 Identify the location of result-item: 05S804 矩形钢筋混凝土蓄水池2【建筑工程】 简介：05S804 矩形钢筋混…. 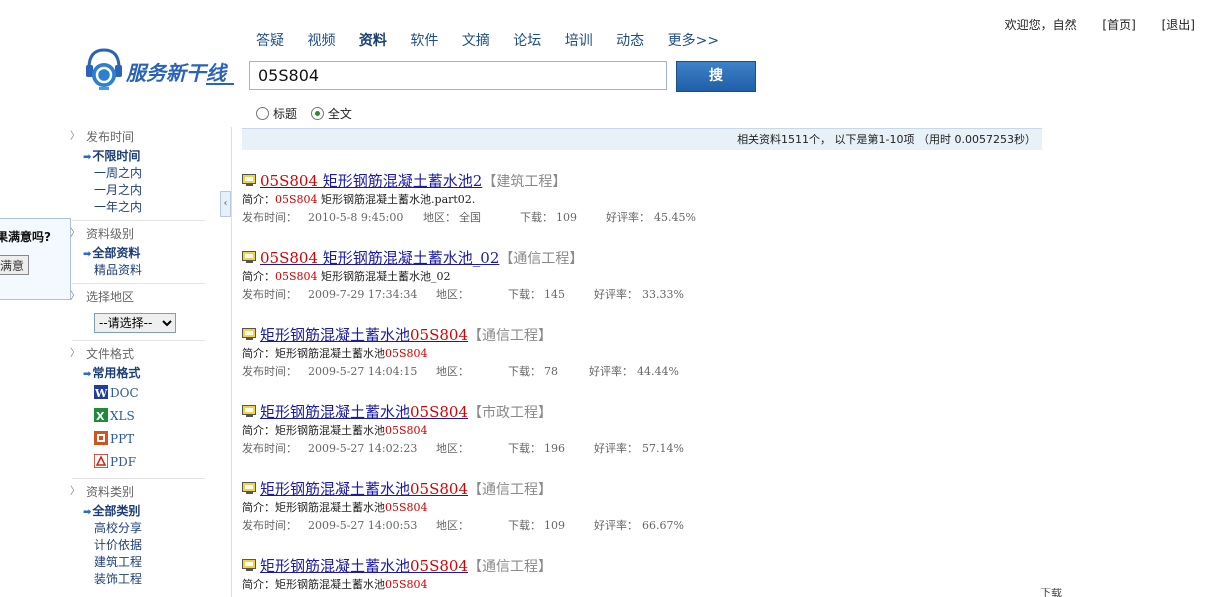
(642, 199).